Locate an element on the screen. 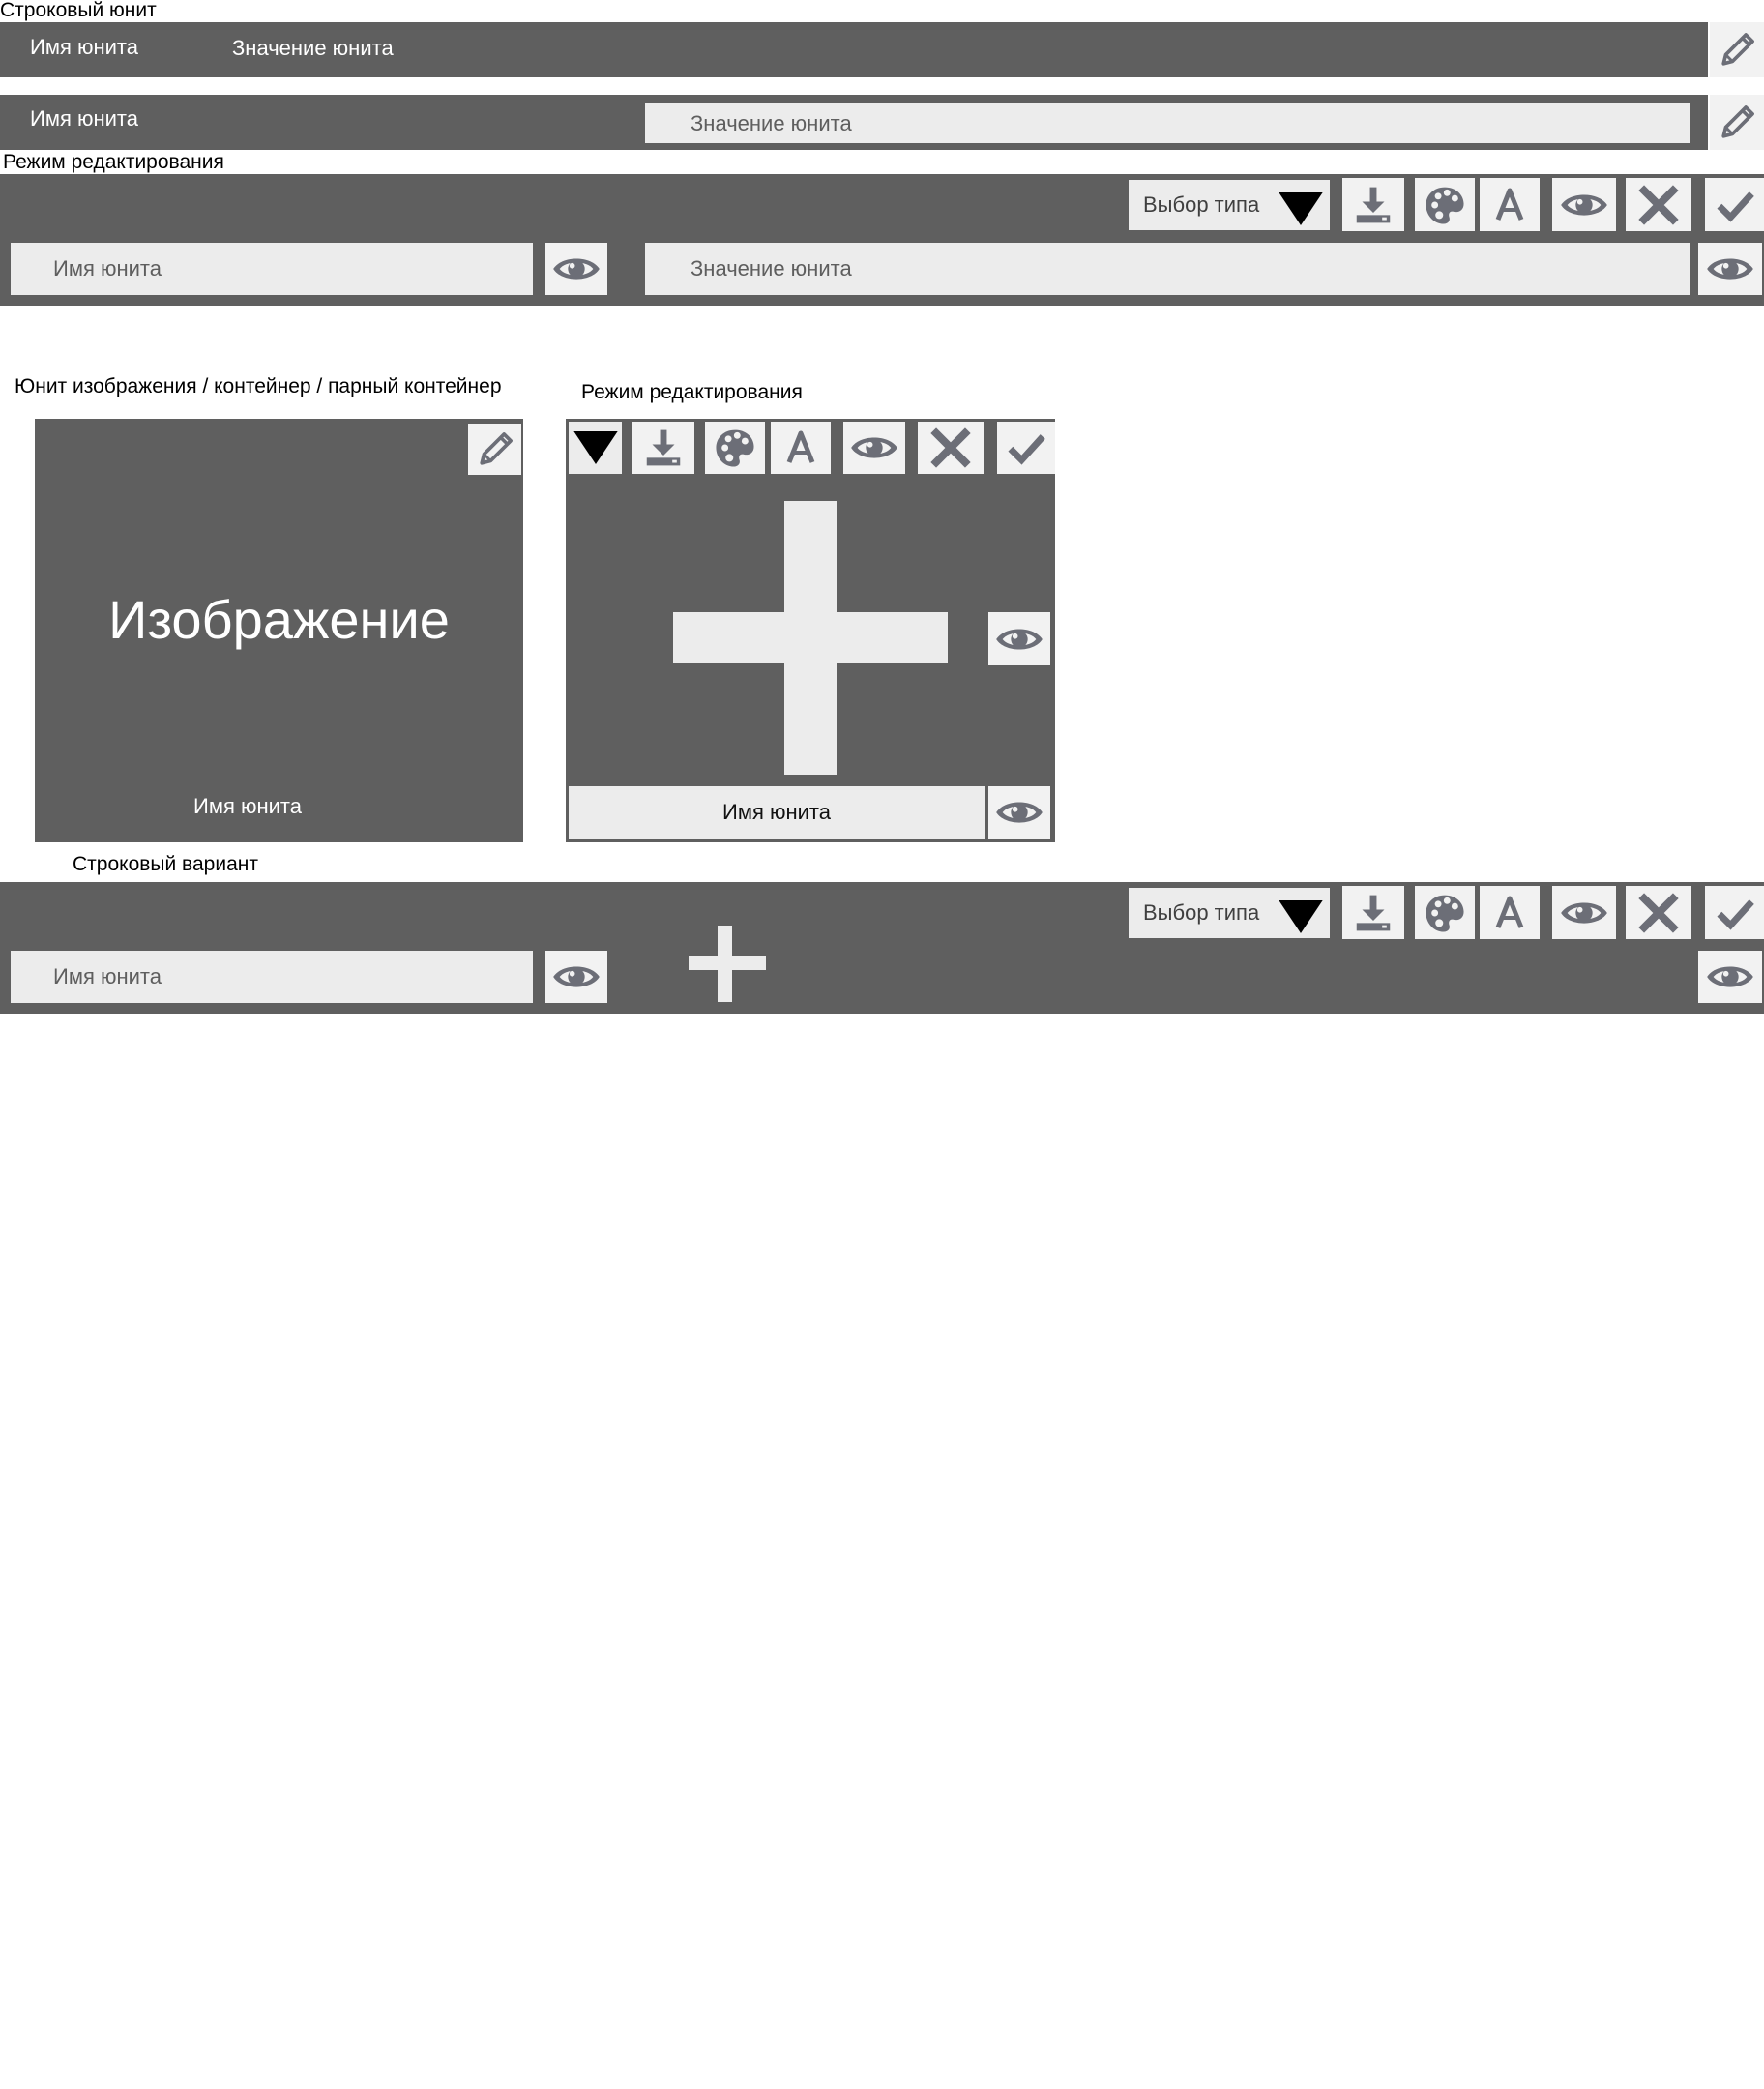 The width and height of the screenshot is (1764, 2089). row-unit-view-bar-2: Имя юнита Значение юнита is located at coordinates (854, 122).